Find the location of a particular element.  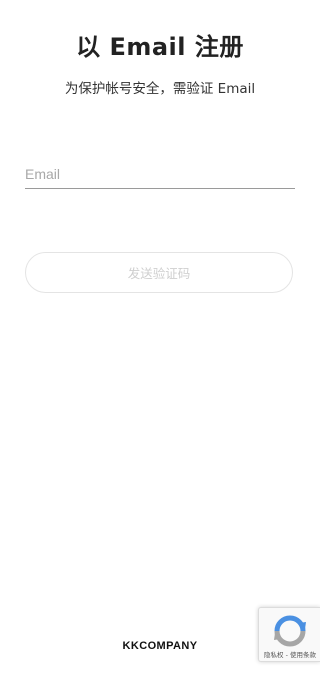

send-code-button-label: 发送验证码 is located at coordinates (159, 273).